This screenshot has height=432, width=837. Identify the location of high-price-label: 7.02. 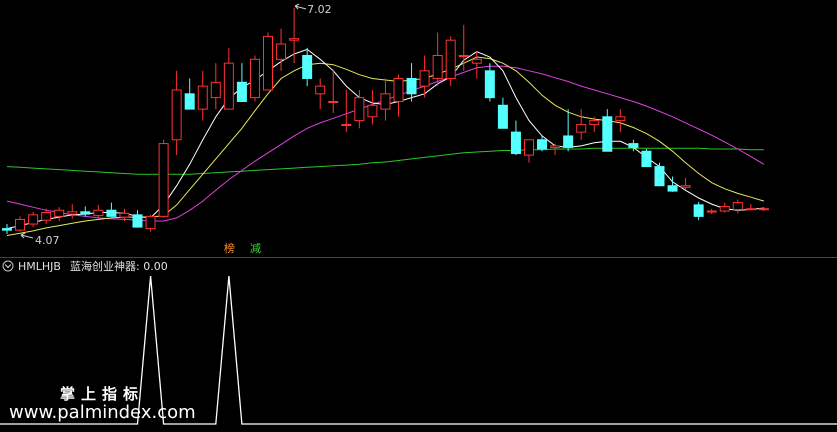
(319, 9).